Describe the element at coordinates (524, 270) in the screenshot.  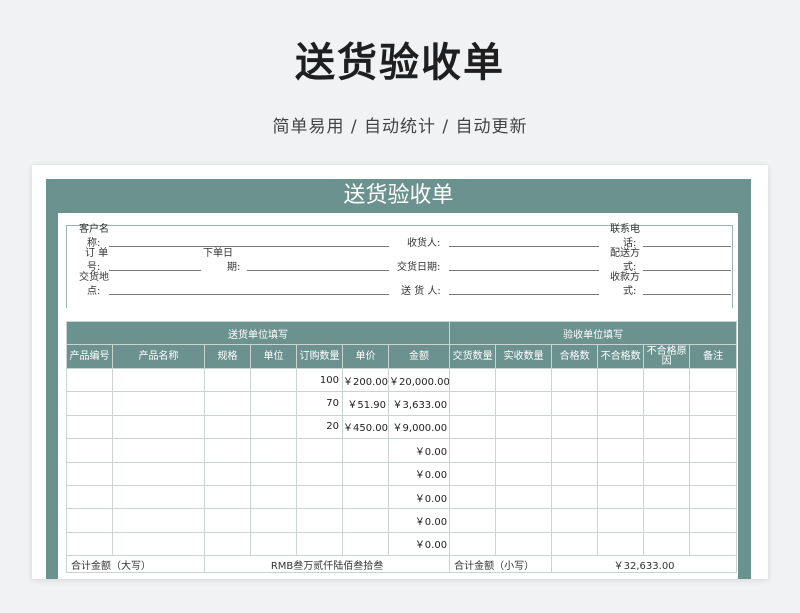
I see `delivery-date-field` at that location.